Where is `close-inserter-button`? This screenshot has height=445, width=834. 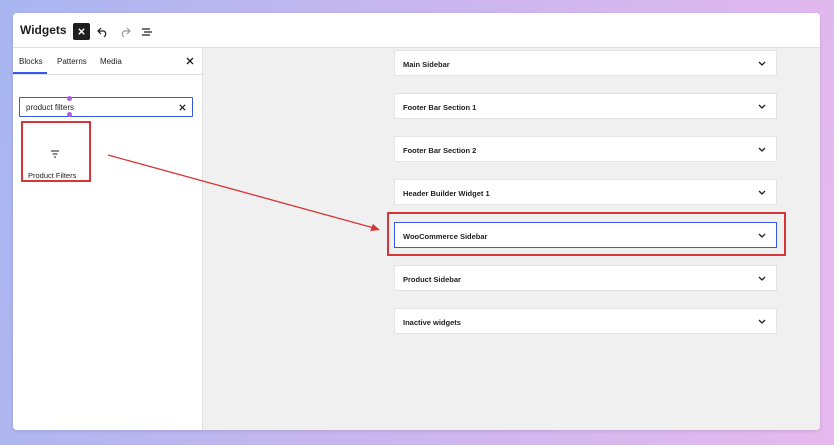
close-inserter-button is located at coordinates (81, 31).